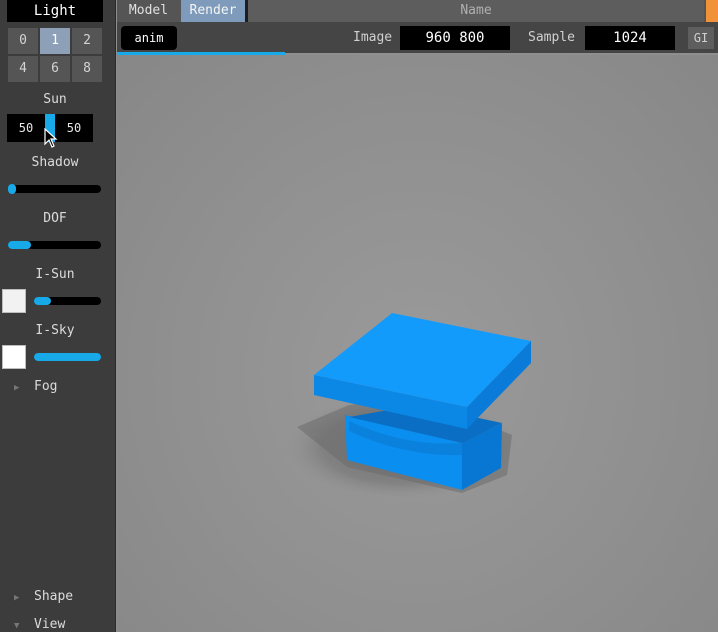 This screenshot has width=718, height=632. What do you see at coordinates (701, 38) in the screenshot?
I see `gi-toggle-button: GI` at bounding box center [701, 38].